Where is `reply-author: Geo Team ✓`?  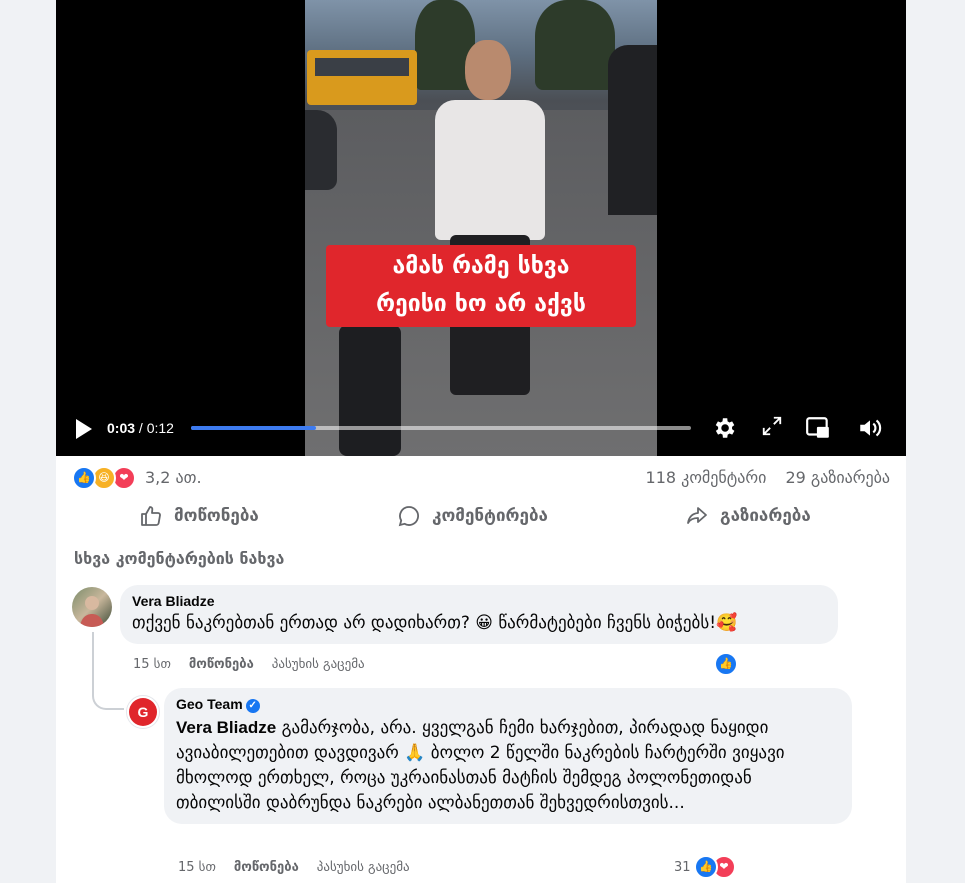
reply-author: Geo Team ✓ is located at coordinates (508, 704).